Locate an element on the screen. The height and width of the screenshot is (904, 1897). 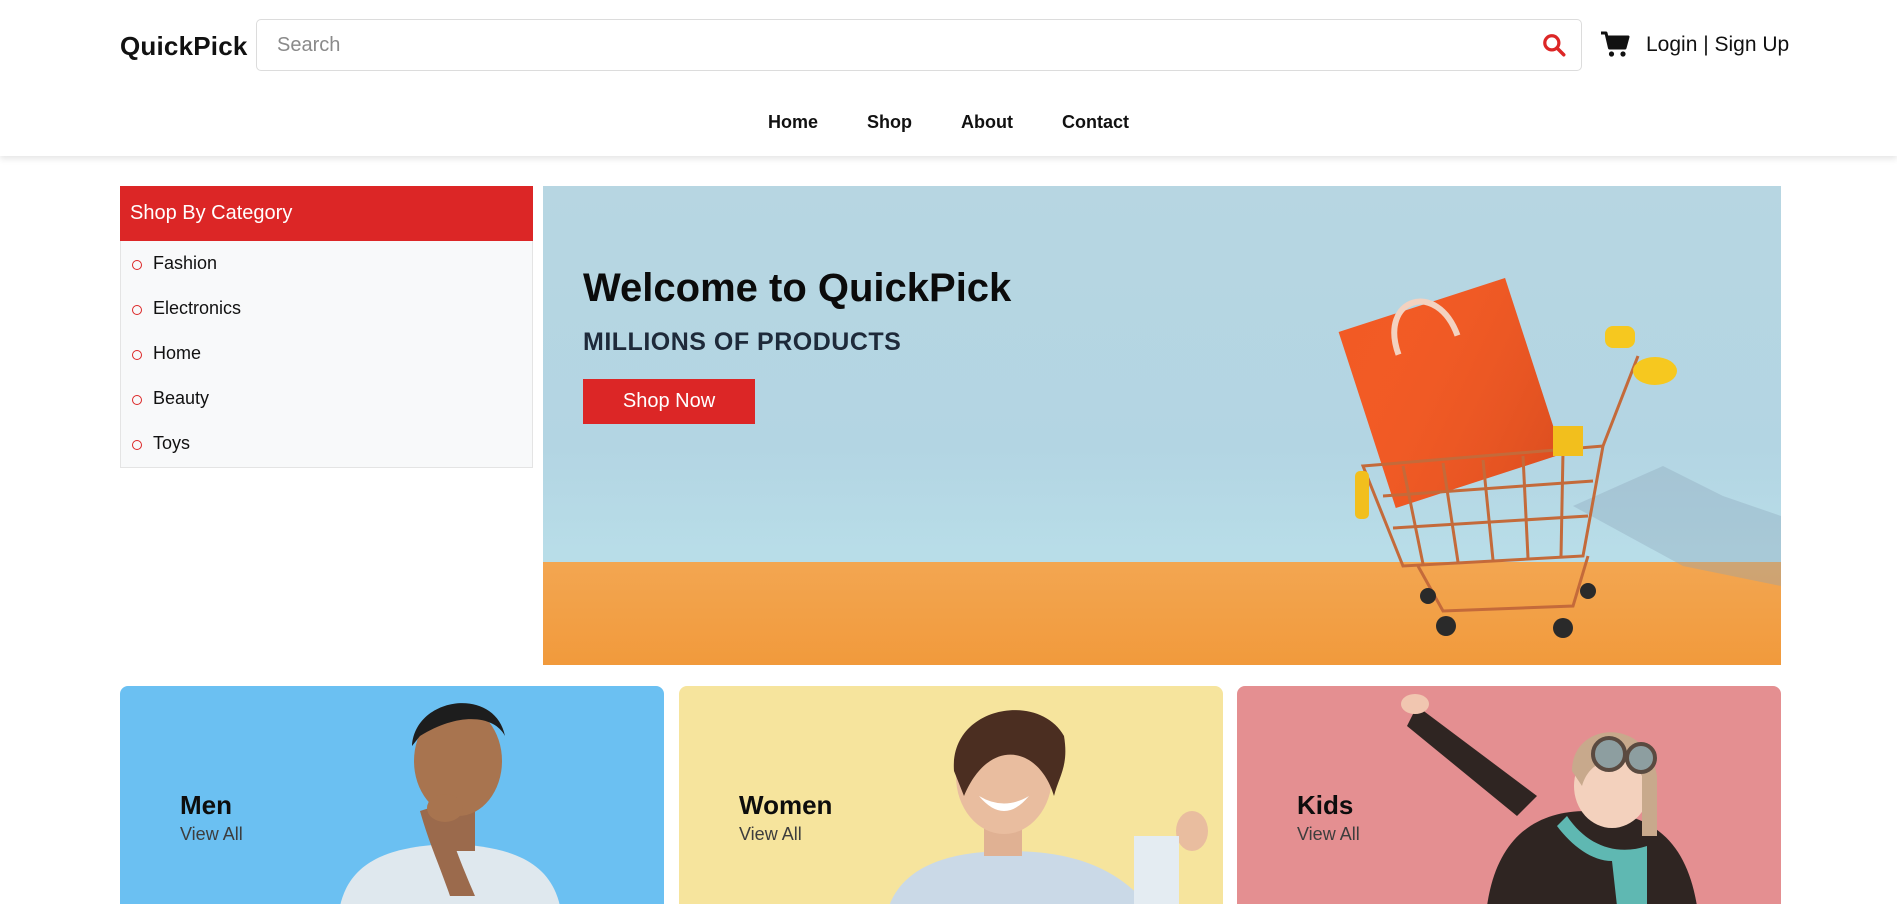
nav-home: Home is located at coordinates (793, 122).